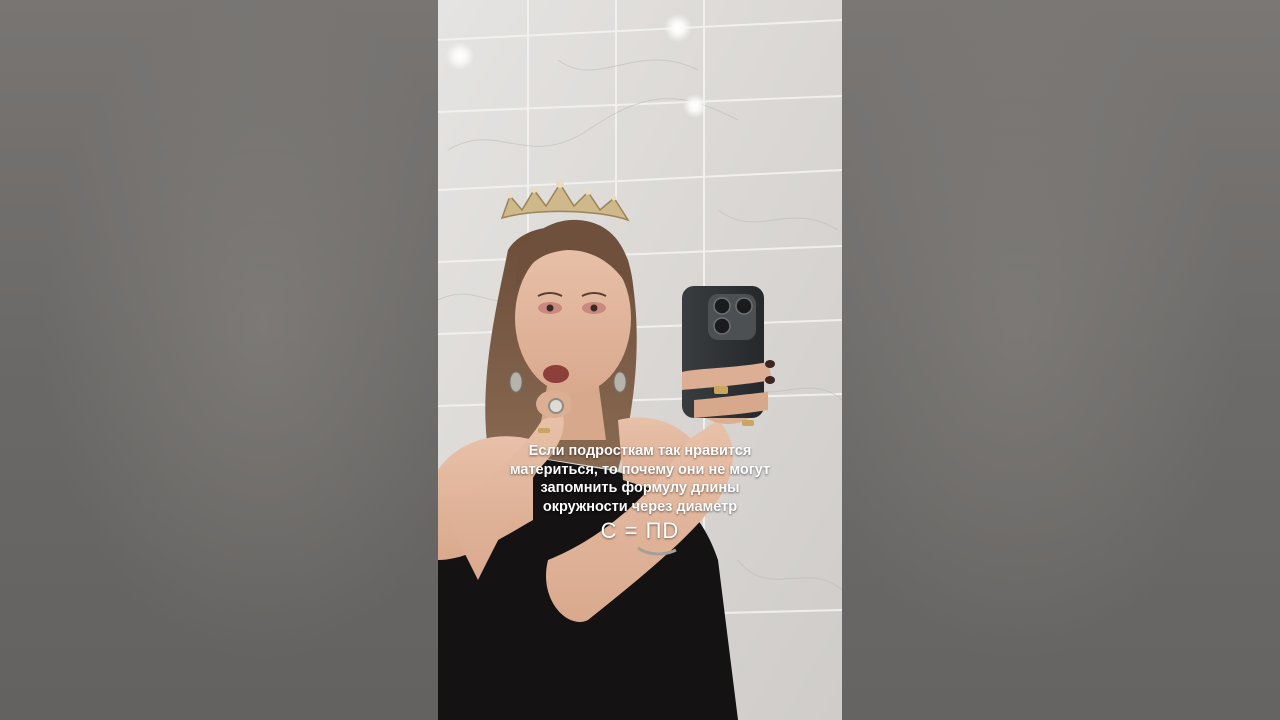  What do you see at coordinates (640, 451) in the screenshot?
I see `caption-line: Если подросткам так нравится` at bounding box center [640, 451].